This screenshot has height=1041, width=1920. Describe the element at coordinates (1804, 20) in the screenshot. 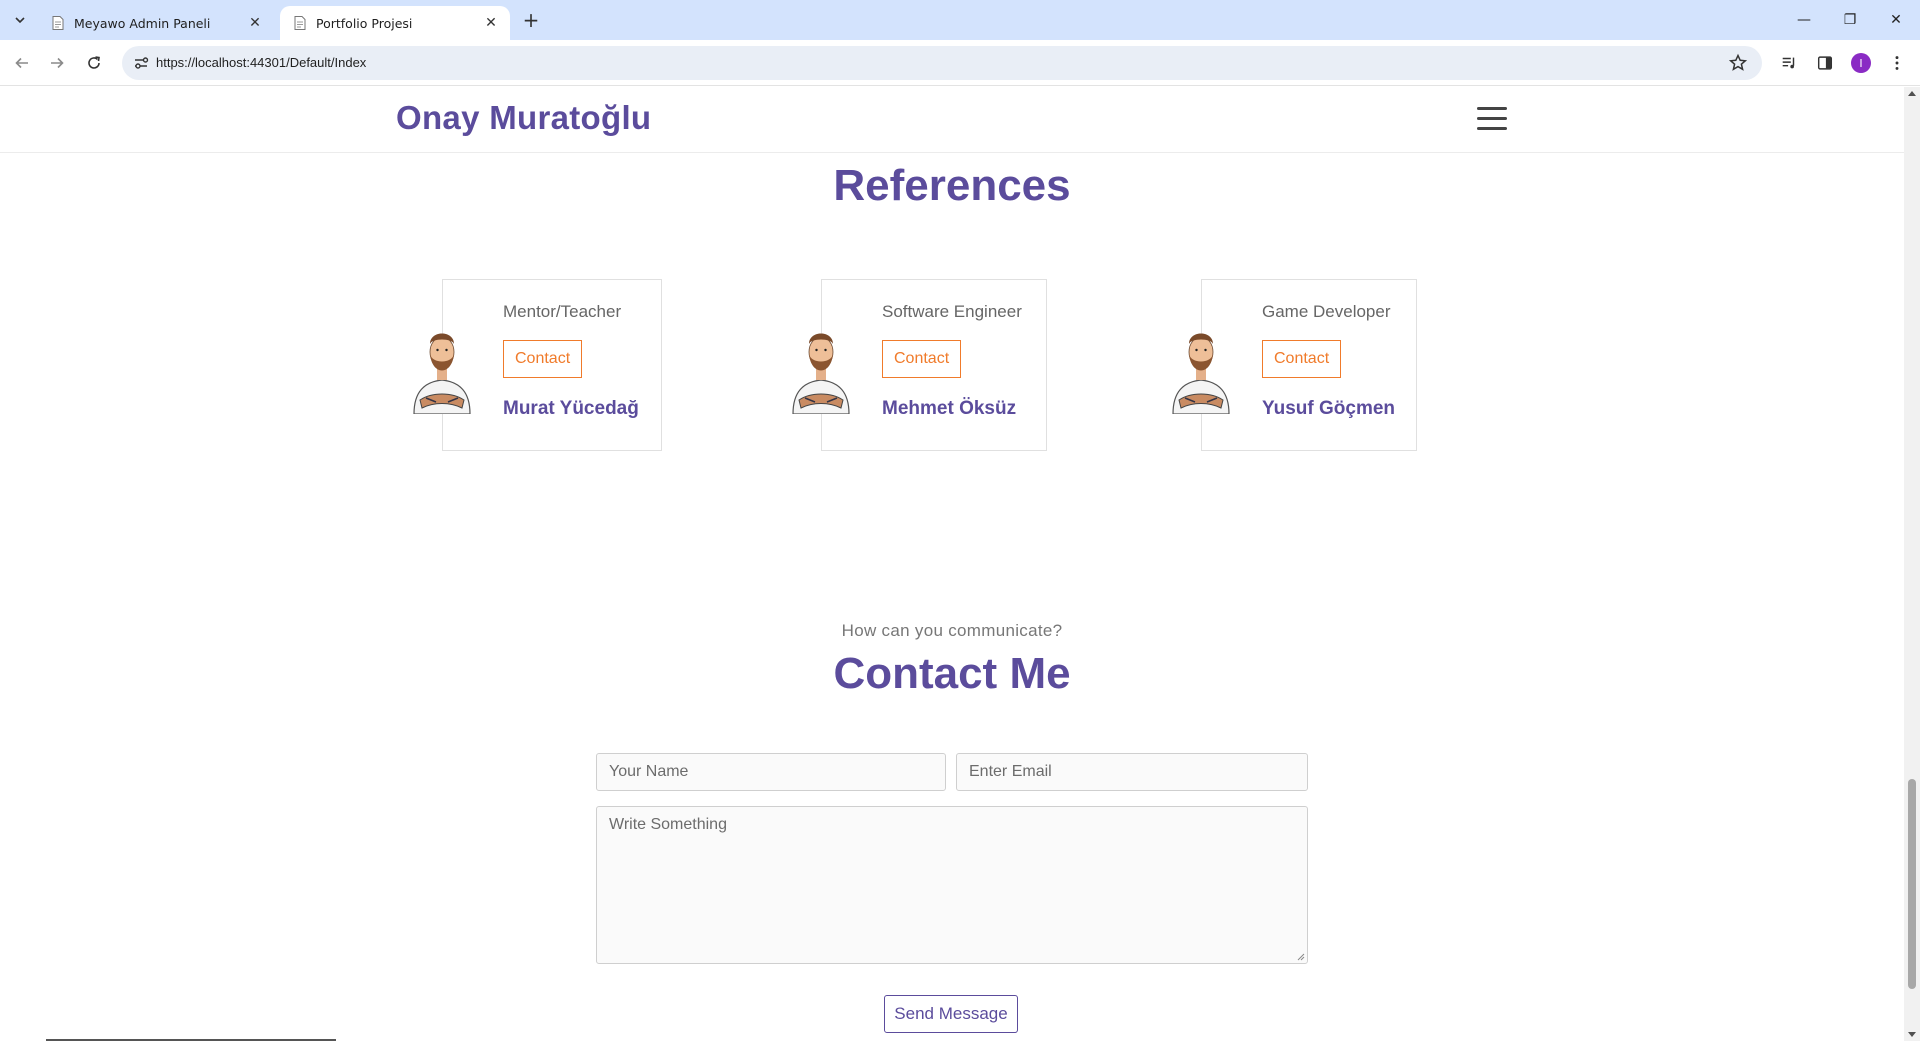

I see `minimize-button: —` at that location.